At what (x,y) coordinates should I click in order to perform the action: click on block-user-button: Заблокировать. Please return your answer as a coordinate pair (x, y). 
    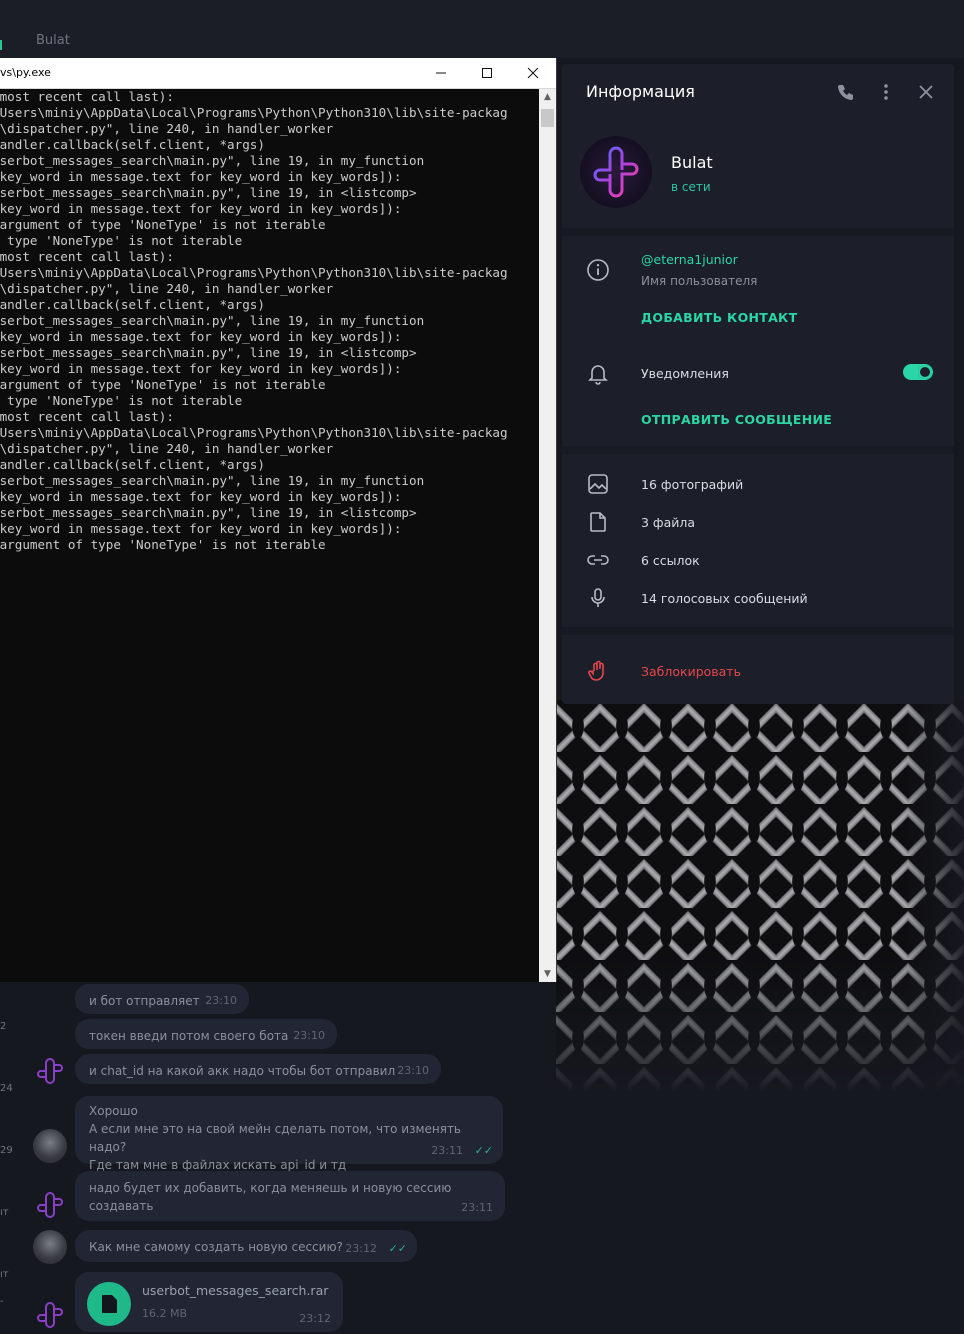
    Looking at the image, I should click on (691, 671).